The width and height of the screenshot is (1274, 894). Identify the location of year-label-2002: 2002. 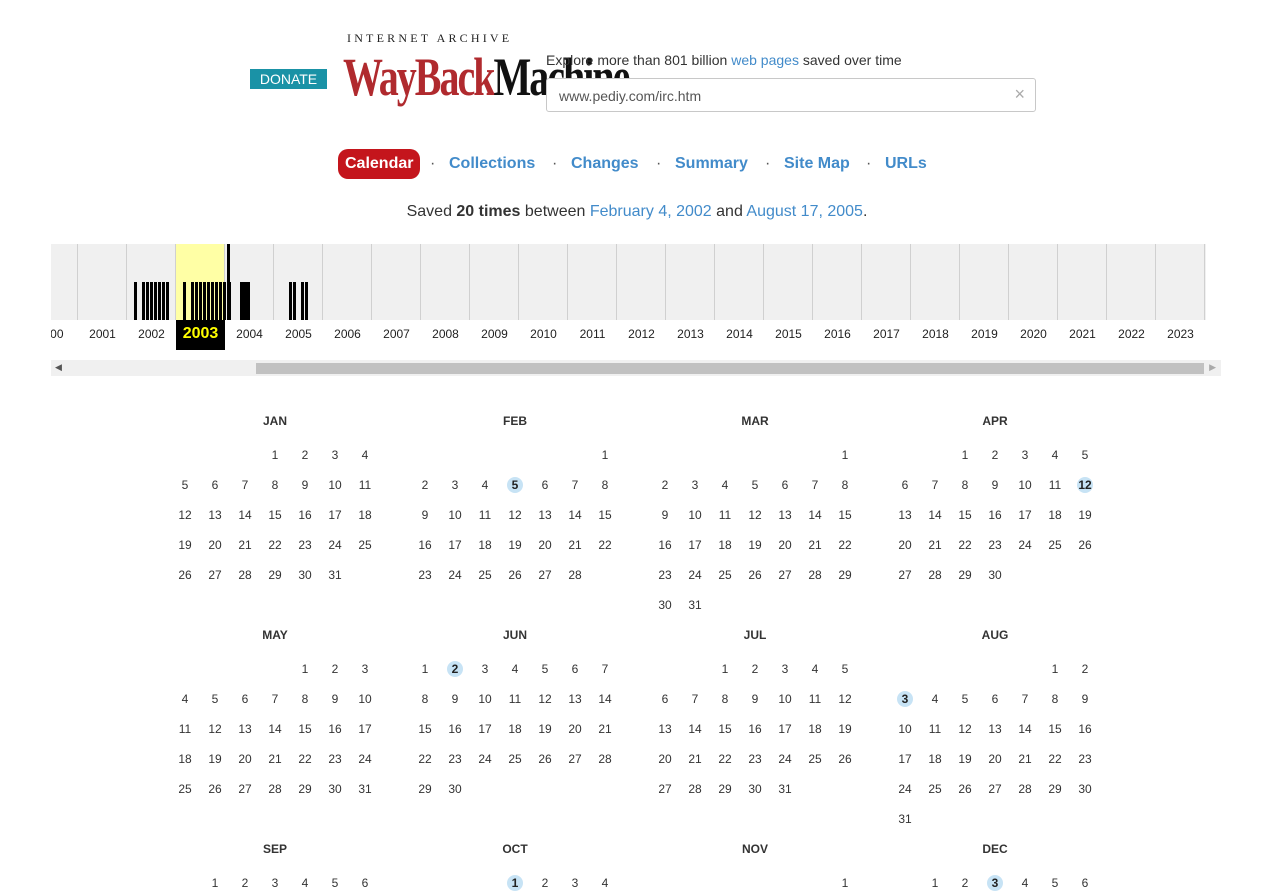
(151, 334).